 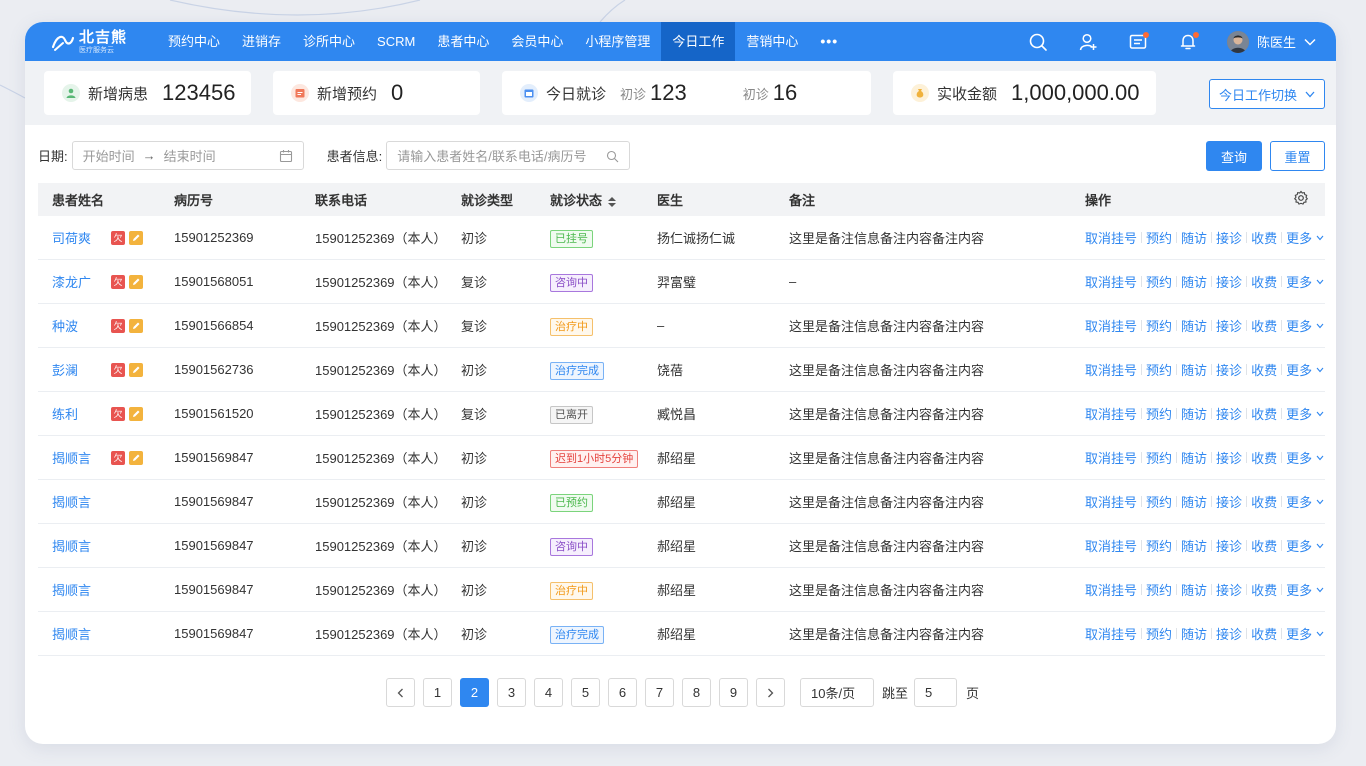 What do you see at coordinates (1267, 94) in the screenshot?
I see `today-work-switch-button: 今日工作切换` at bounding box center [1267, 94].